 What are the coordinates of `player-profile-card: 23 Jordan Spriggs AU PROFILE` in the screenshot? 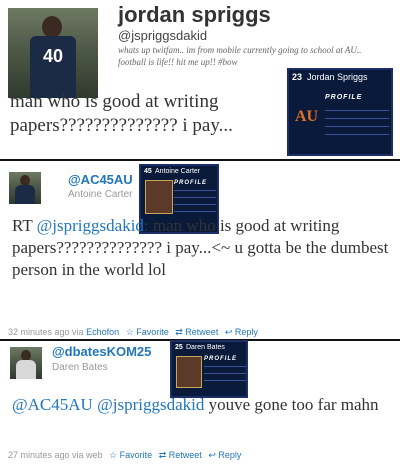 It's located at (340, 112).